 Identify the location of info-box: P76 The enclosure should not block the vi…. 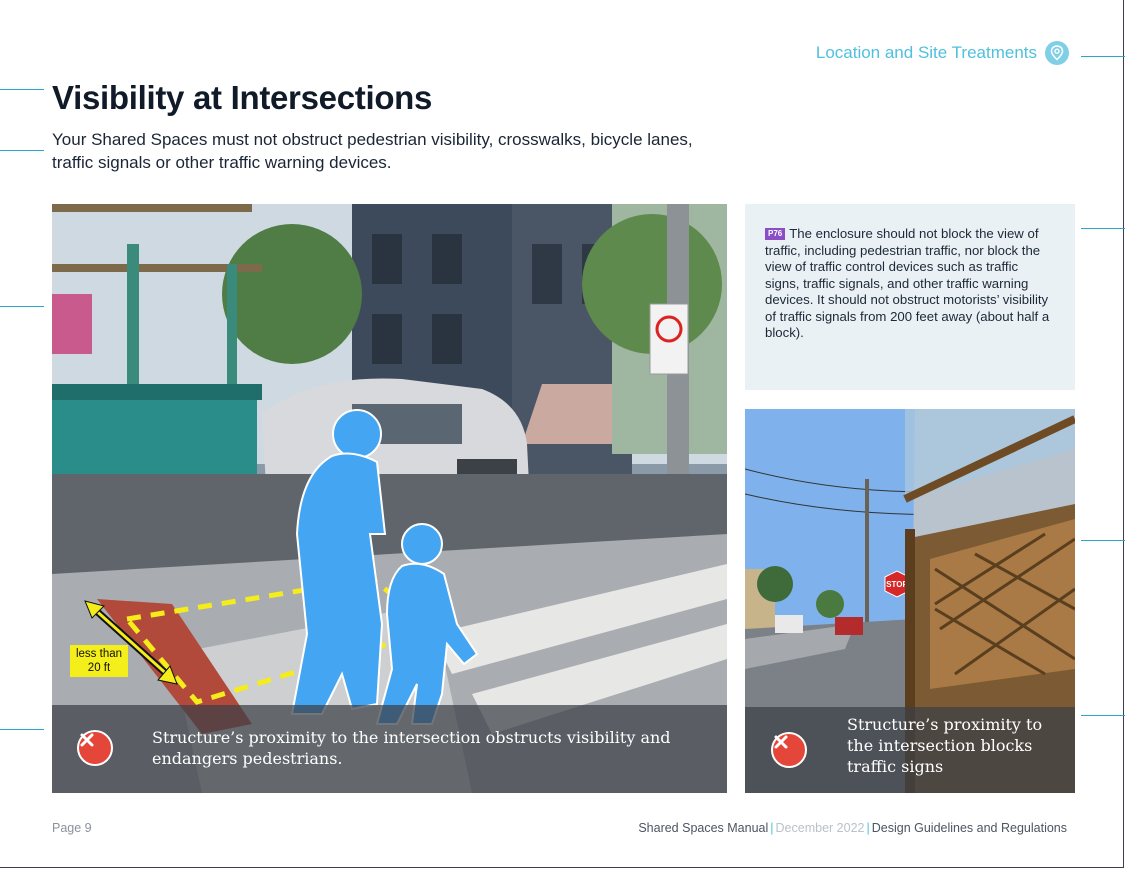
(910, 297).